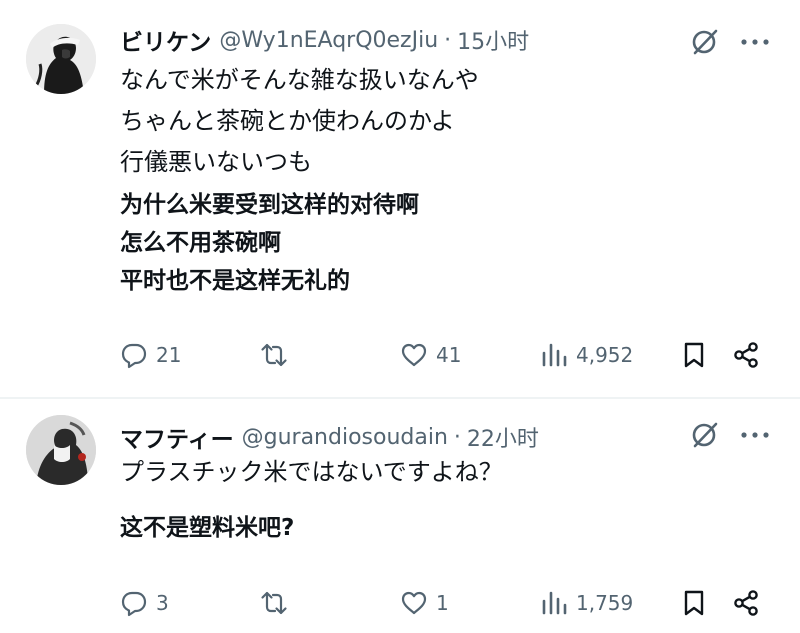  Describe the element at coordinates (345, 437) in the screenshot. I see `user-handle: @gurandiosoudain` at that location.